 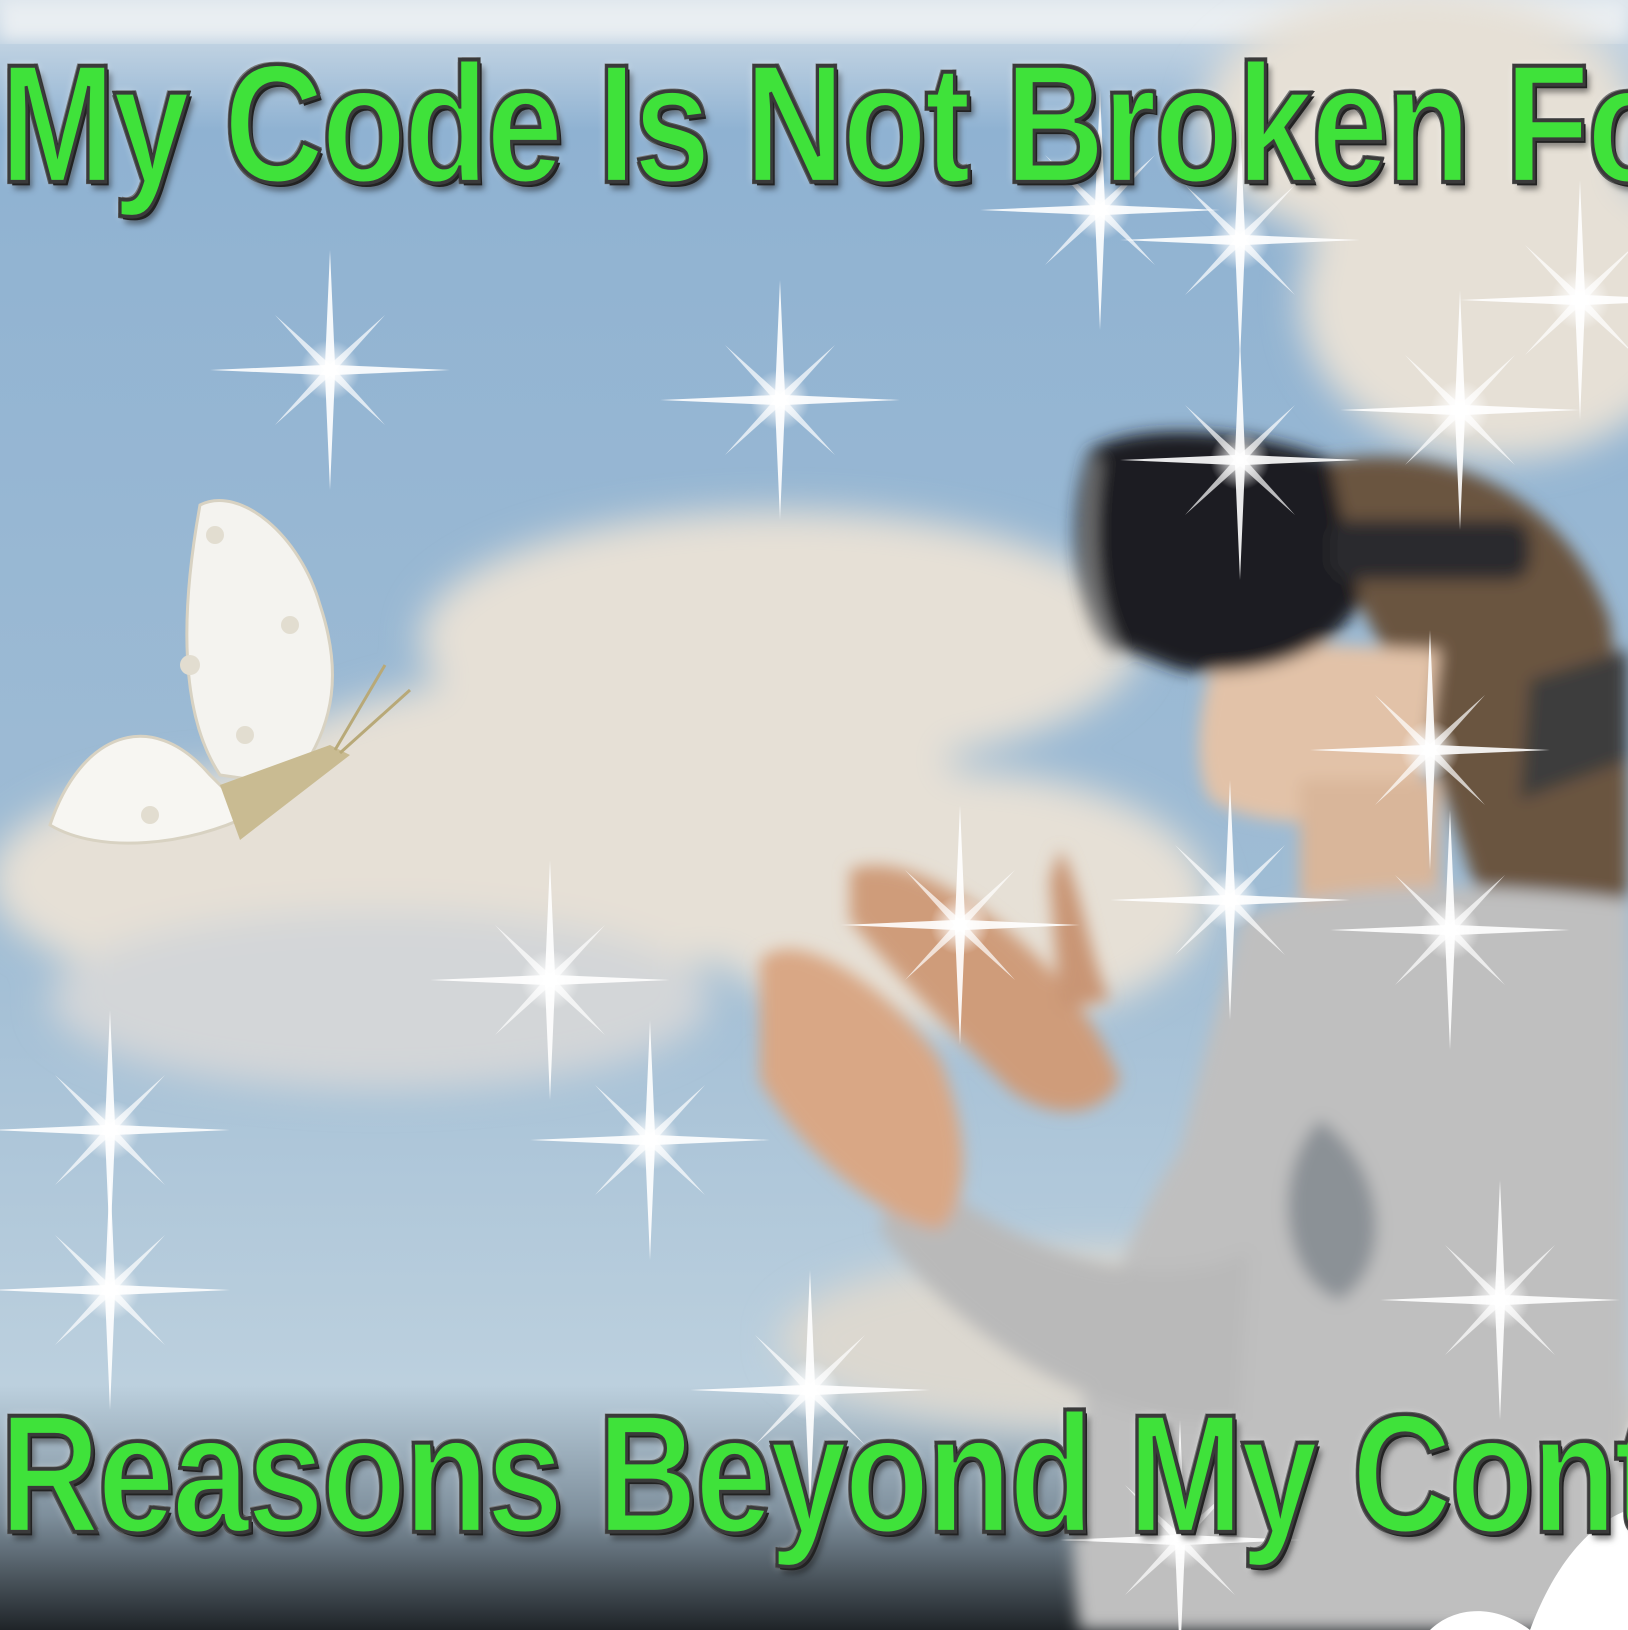 I want to click on meme-top-caption: My Code Is Not Broken For, so click(x=814, y=125).